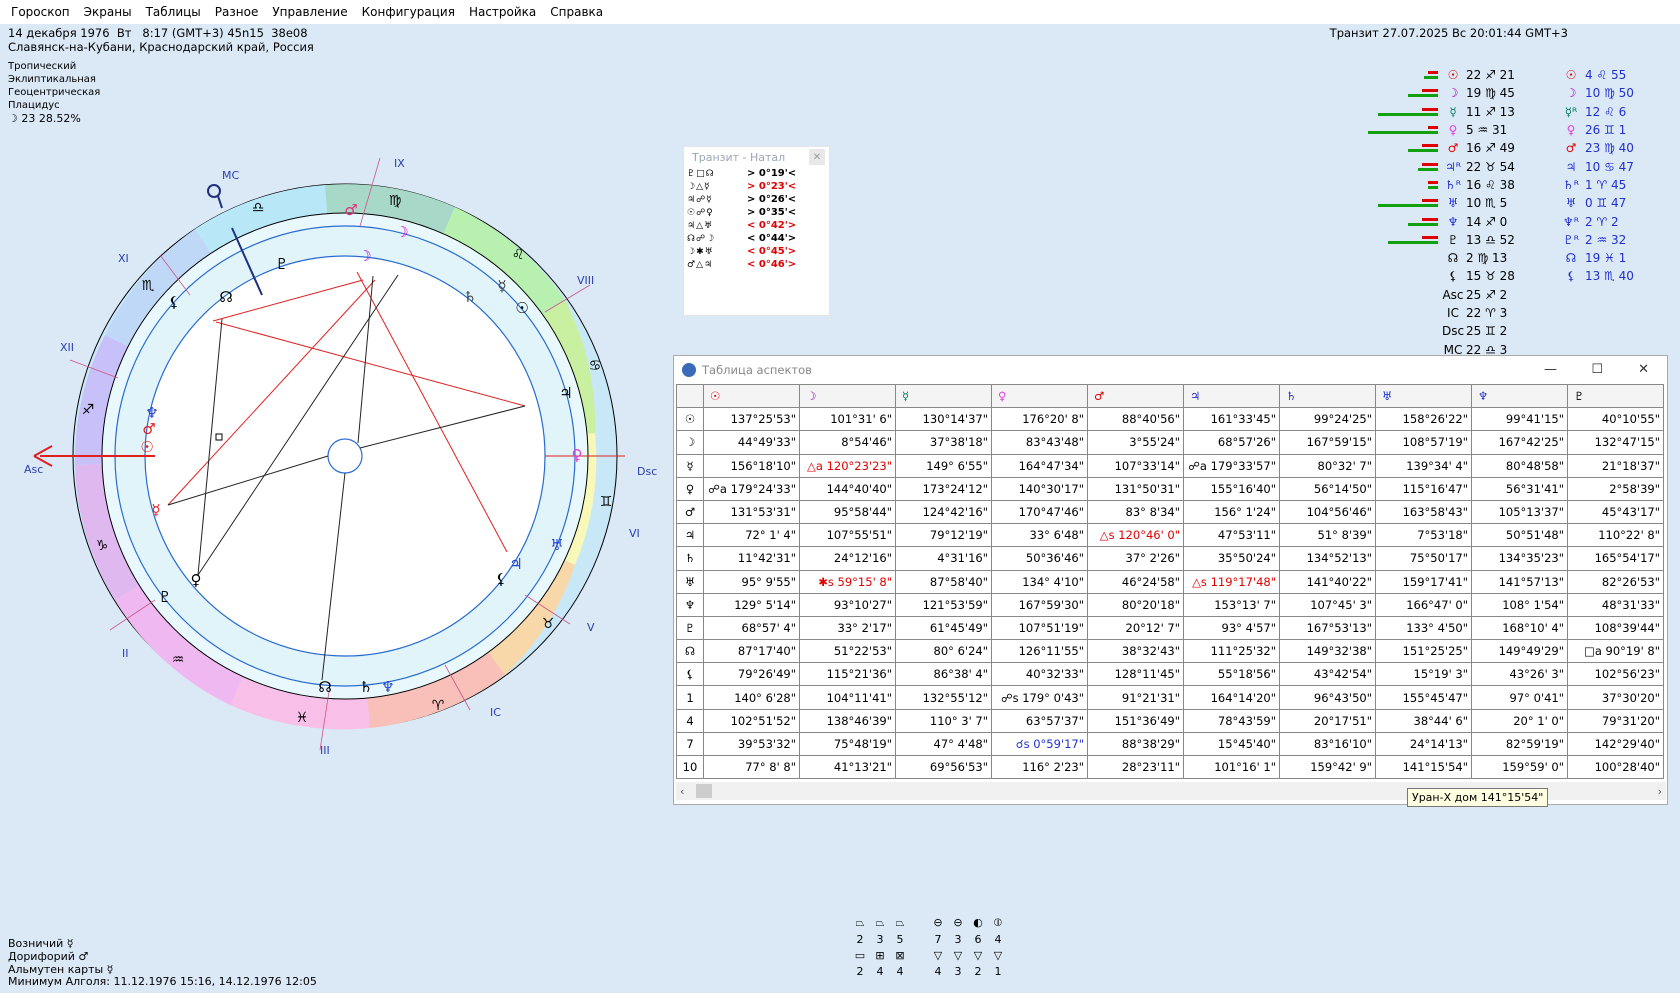 Image resolution: width=1680 pixels, height=993 pixels. I want to click on menu-misc: Разное, so click(237, 12).